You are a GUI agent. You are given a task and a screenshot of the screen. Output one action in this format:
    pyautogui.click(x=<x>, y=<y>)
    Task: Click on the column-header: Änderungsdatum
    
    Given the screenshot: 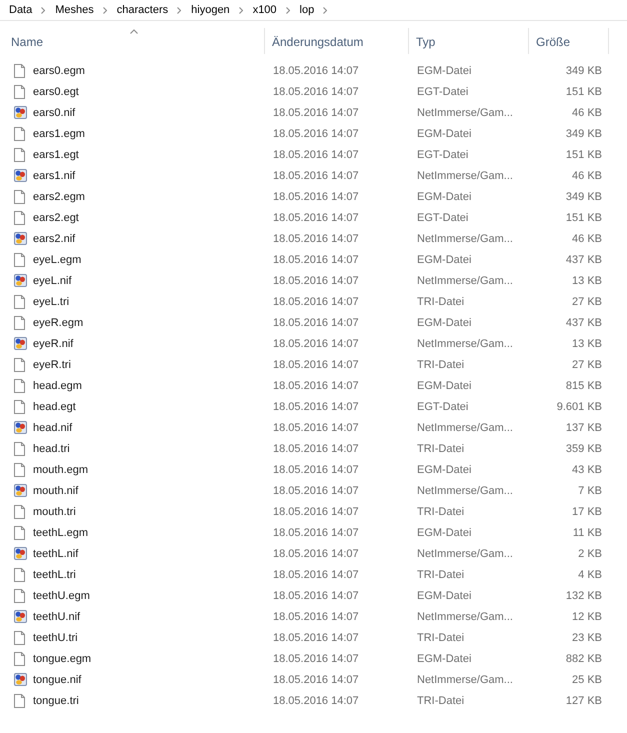 What is the action you would take?
    pyautogui.click(x=337, y=41)
    